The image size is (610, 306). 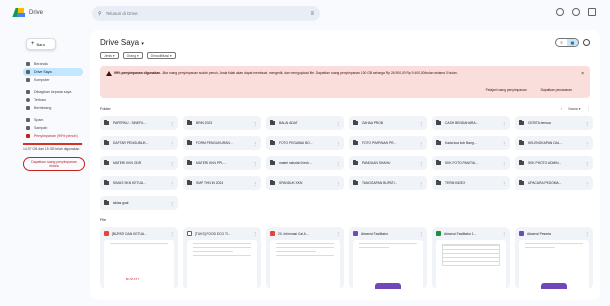 What do you see at coordinates (222, 123) in the screenshot?
I see `folder-item: BRIN 2023 ⋮` at bounding box center [222, 123].